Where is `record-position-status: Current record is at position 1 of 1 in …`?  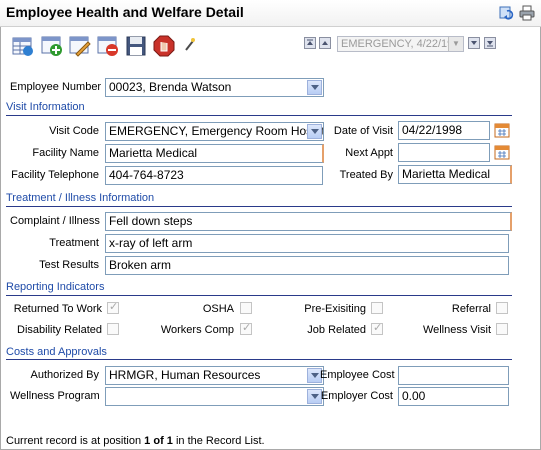
record-position-status: Current record is at position 1 of 1 in … is located at coordinates (135, 441).